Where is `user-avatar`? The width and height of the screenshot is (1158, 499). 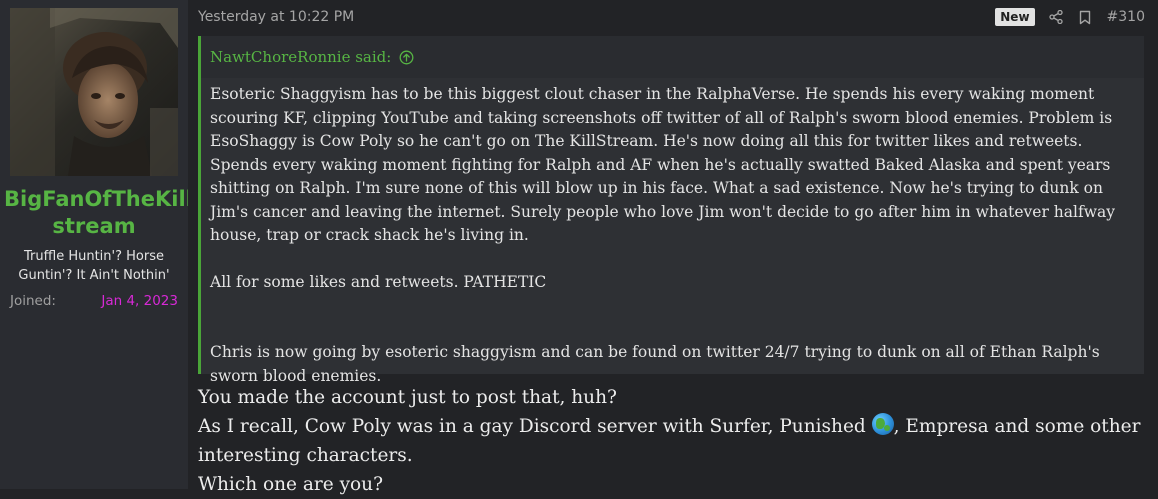 user-avatar is located at coordinates (94, 92).